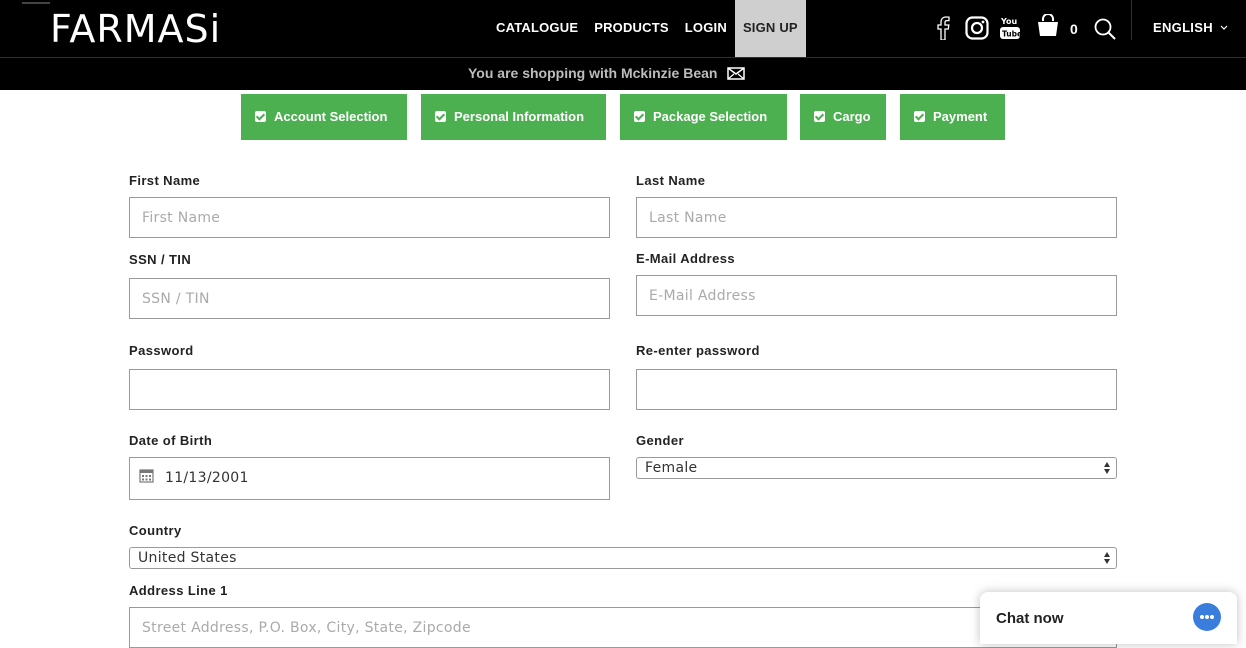 This screenshot has width=1246, height=648. Describe the element at coordinates (736, 73) in the screenshot. I see `envelope-icon` at that location.